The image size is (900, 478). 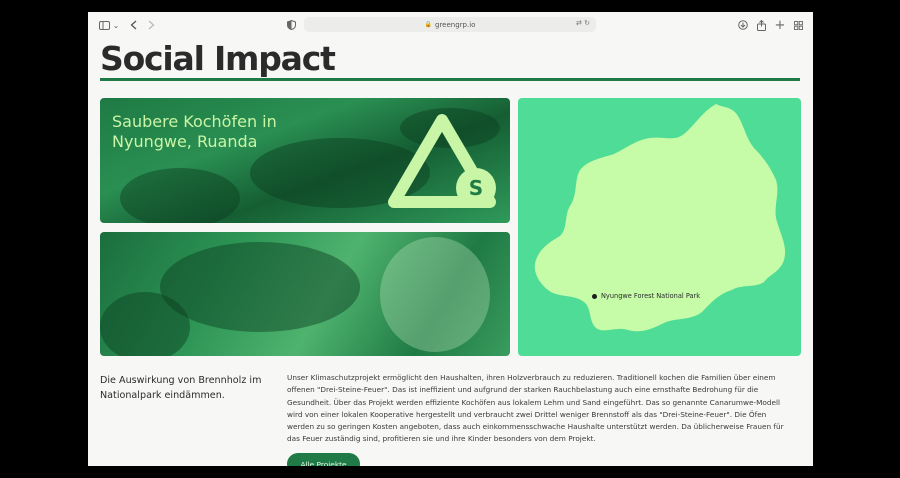 I want to click on logo-icon: S, so click(x=442, y=161).